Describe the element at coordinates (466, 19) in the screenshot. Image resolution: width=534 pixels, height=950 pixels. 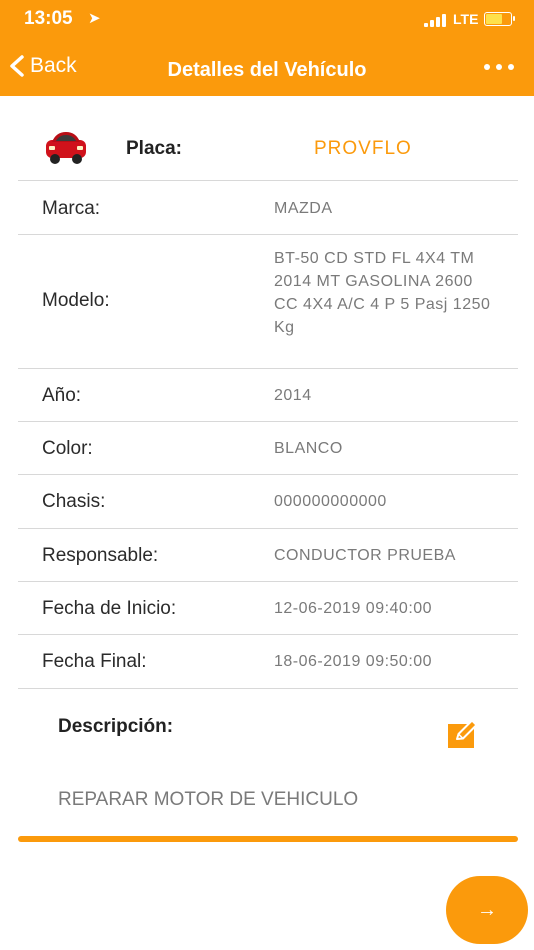
I see `network-label: LTE` at that location.